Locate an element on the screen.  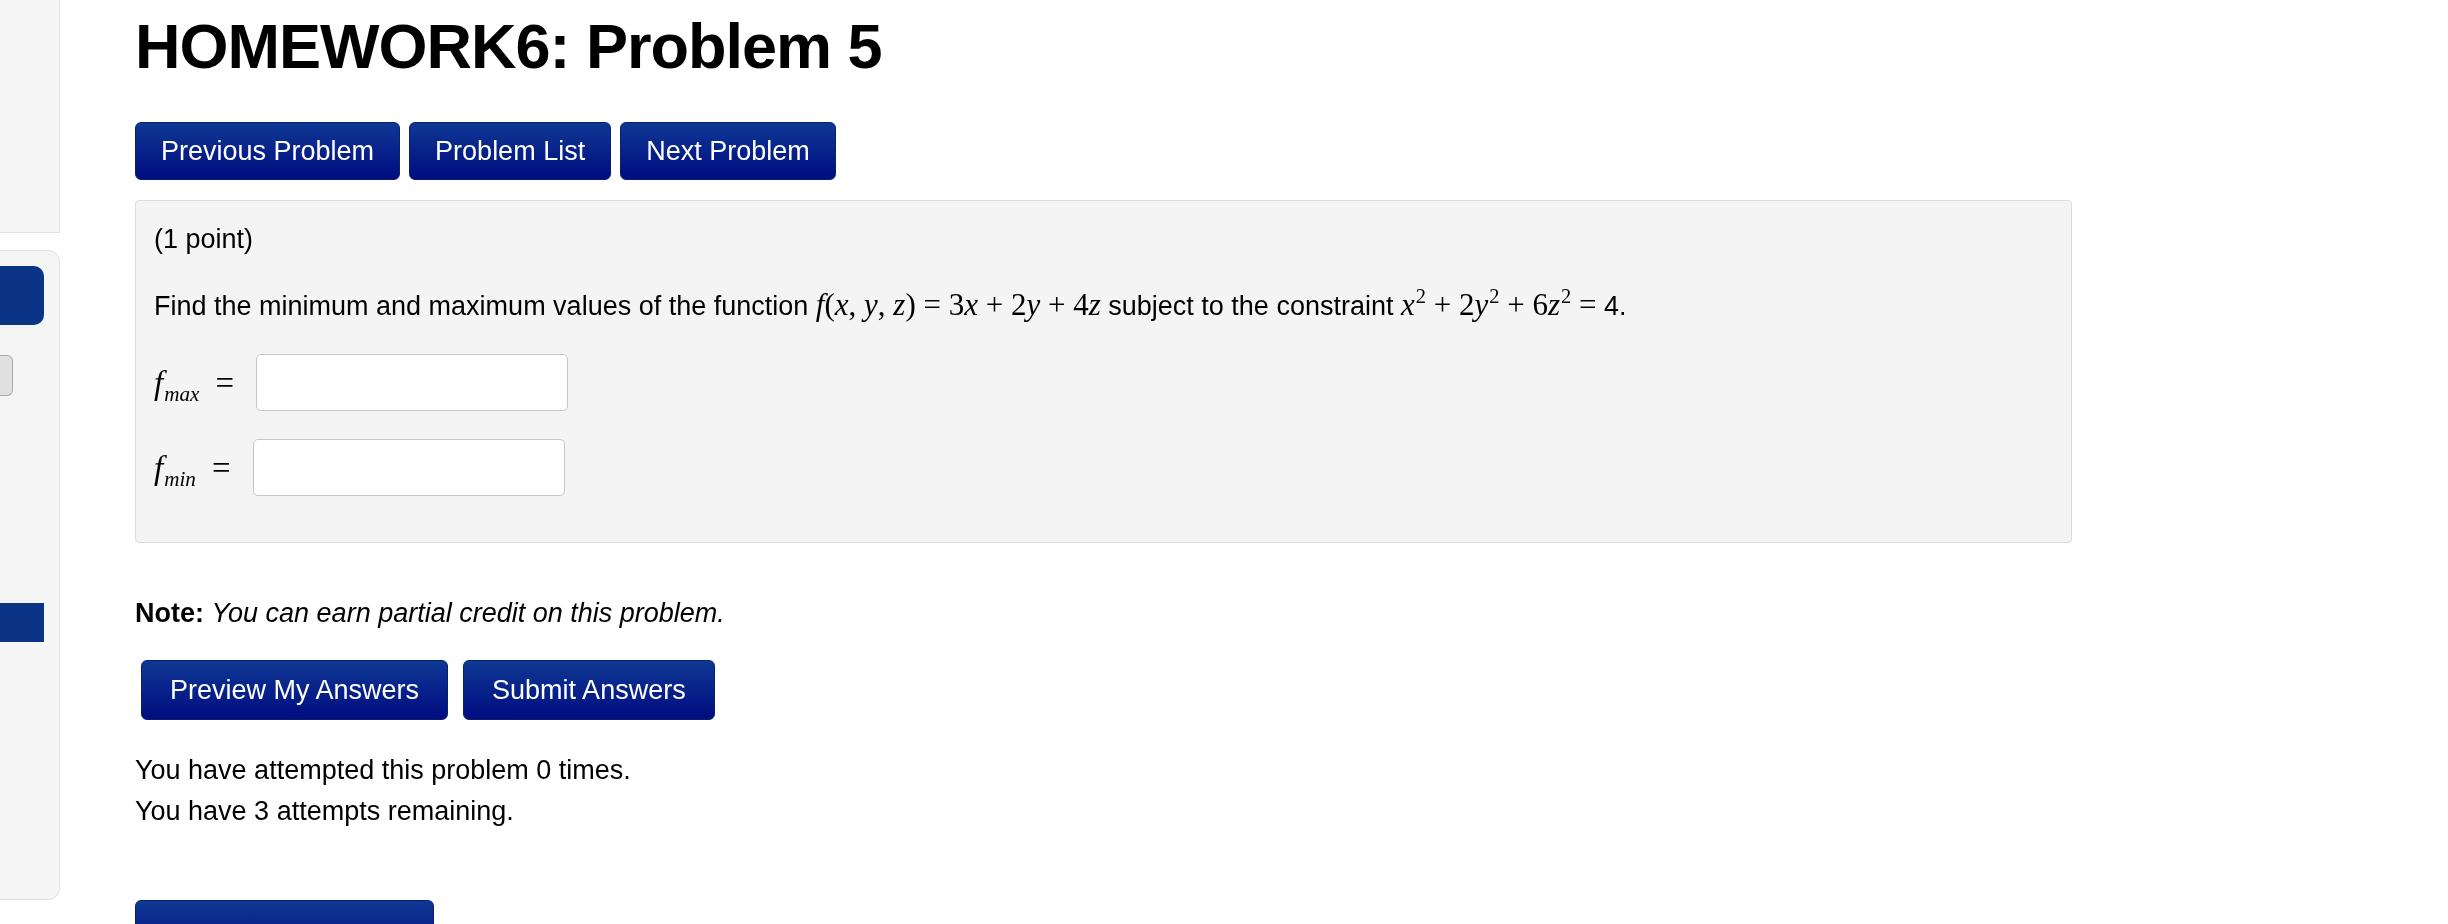
submit-button: Submit Answers is located at coordinates (589, 690).